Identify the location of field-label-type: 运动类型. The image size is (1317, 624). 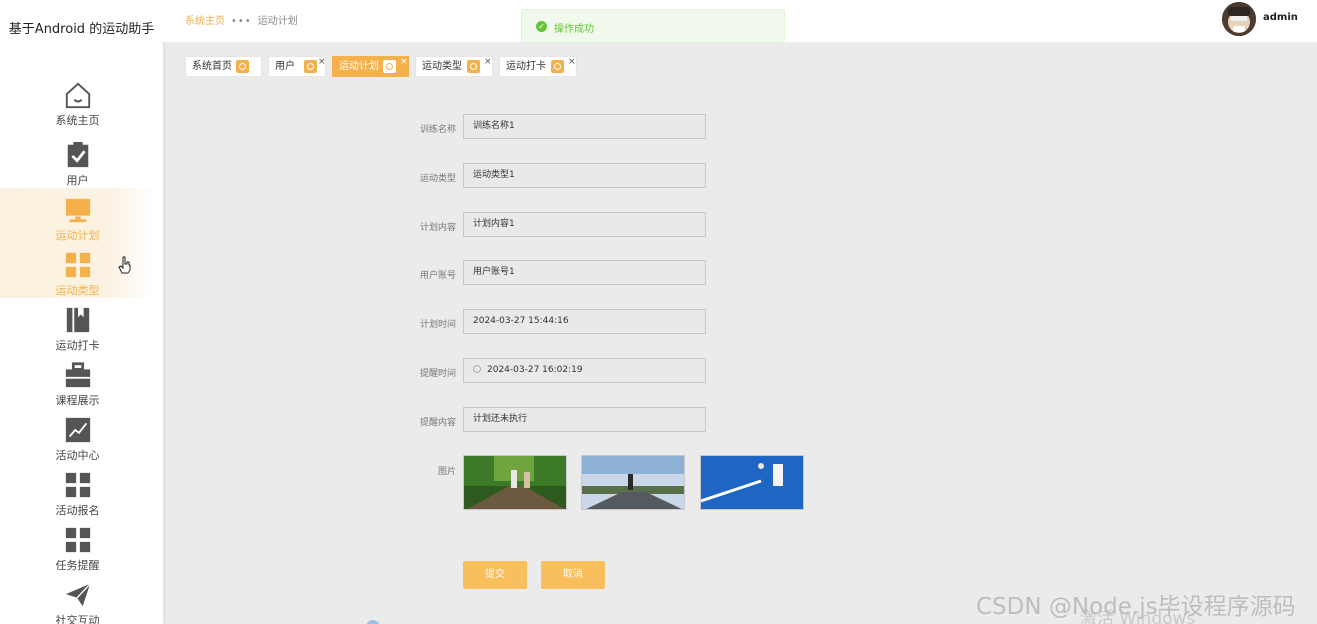
(437, 179).